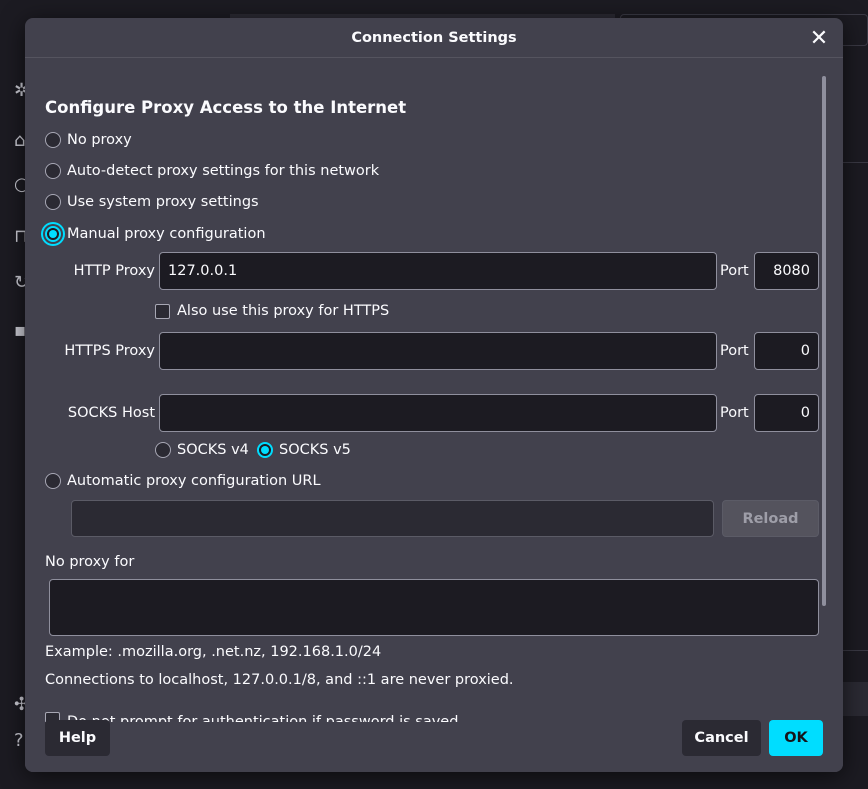 Image resolution: width=868 pixels, height=789 pixels. I want to click on ok-button: OK, so click(796, 738).